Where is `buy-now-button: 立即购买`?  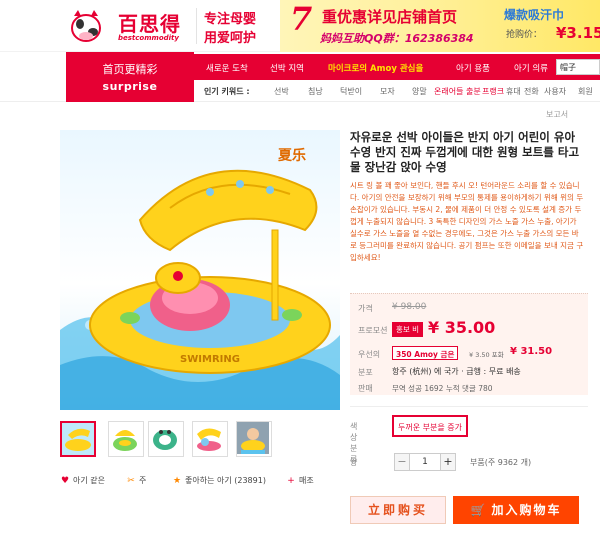
buy-now-button: 立即购买 is located at coordinates (398, 510).